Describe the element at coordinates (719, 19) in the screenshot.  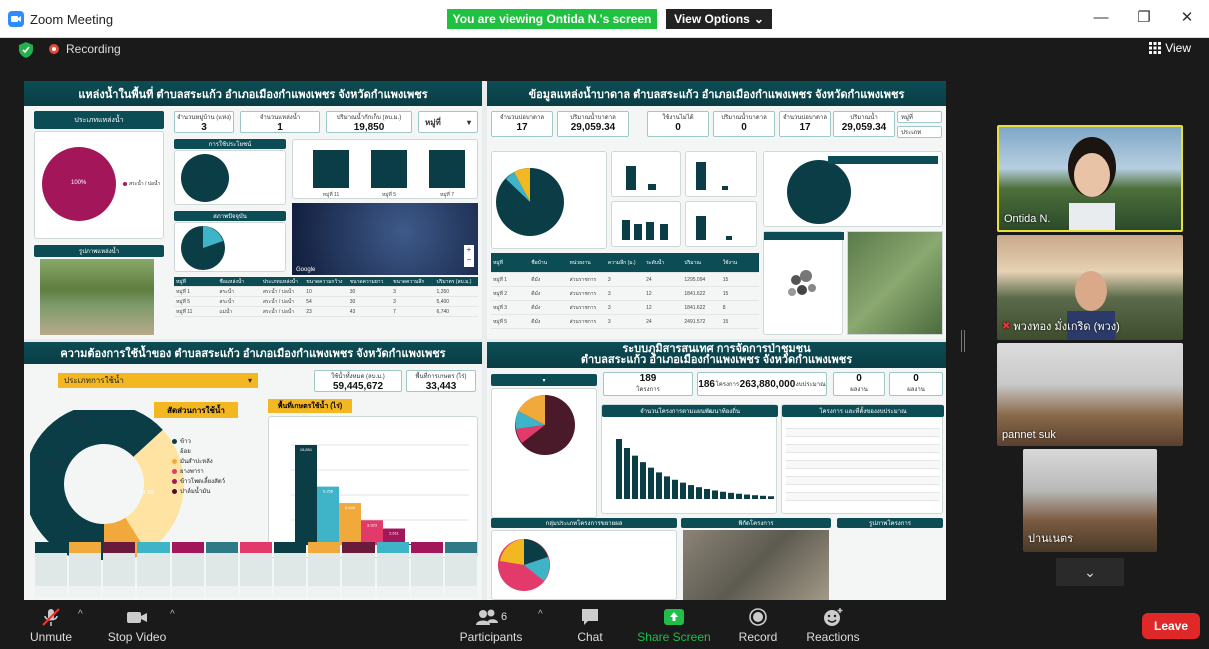
I see `view-options-button: View Options ⌄` at that location.